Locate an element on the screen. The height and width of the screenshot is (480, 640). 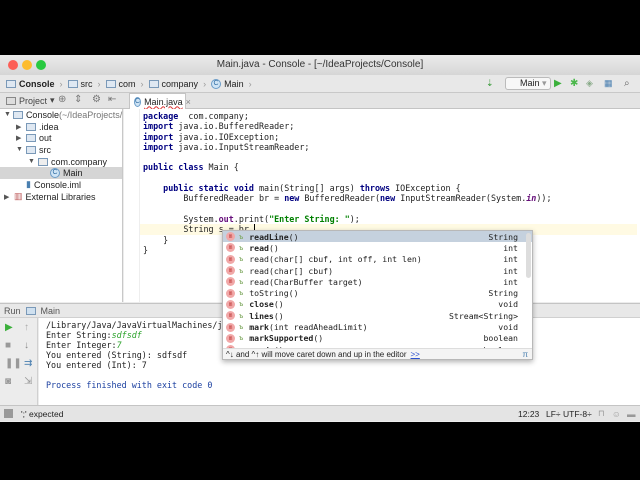
soft-wrap-icon: ⇉ is located at coordinates (28, 363).